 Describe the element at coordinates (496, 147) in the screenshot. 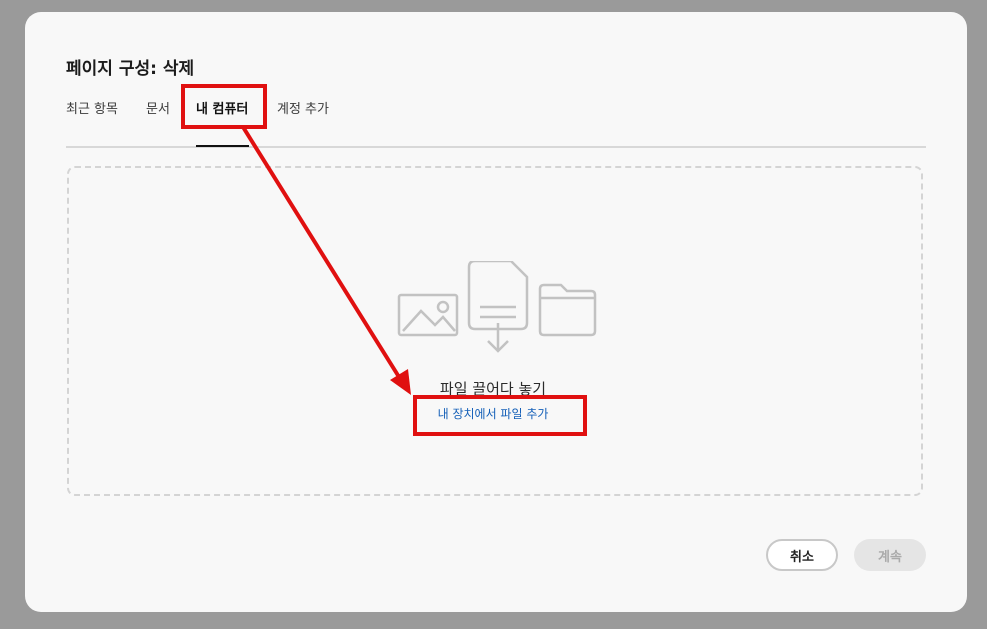

I see `tab-divider` at that location.